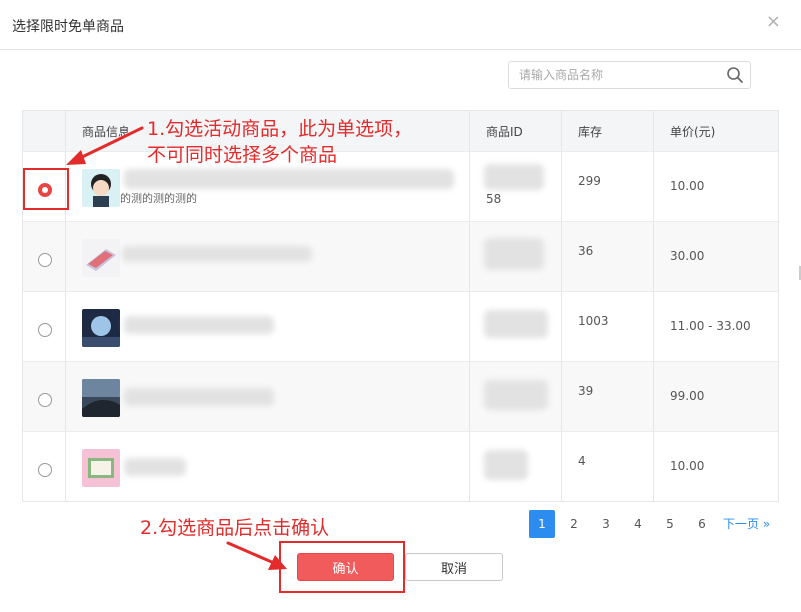 The image size is (801, 612). I want to click on stock-value: 1003, so click(593, 321).